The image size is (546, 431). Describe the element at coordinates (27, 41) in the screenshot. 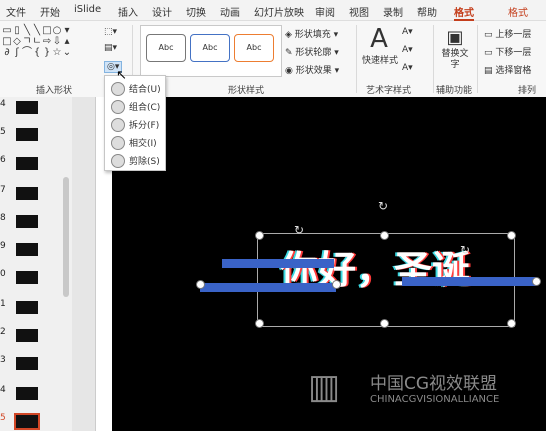

I see `bent-icon: ㄱ` at that location.